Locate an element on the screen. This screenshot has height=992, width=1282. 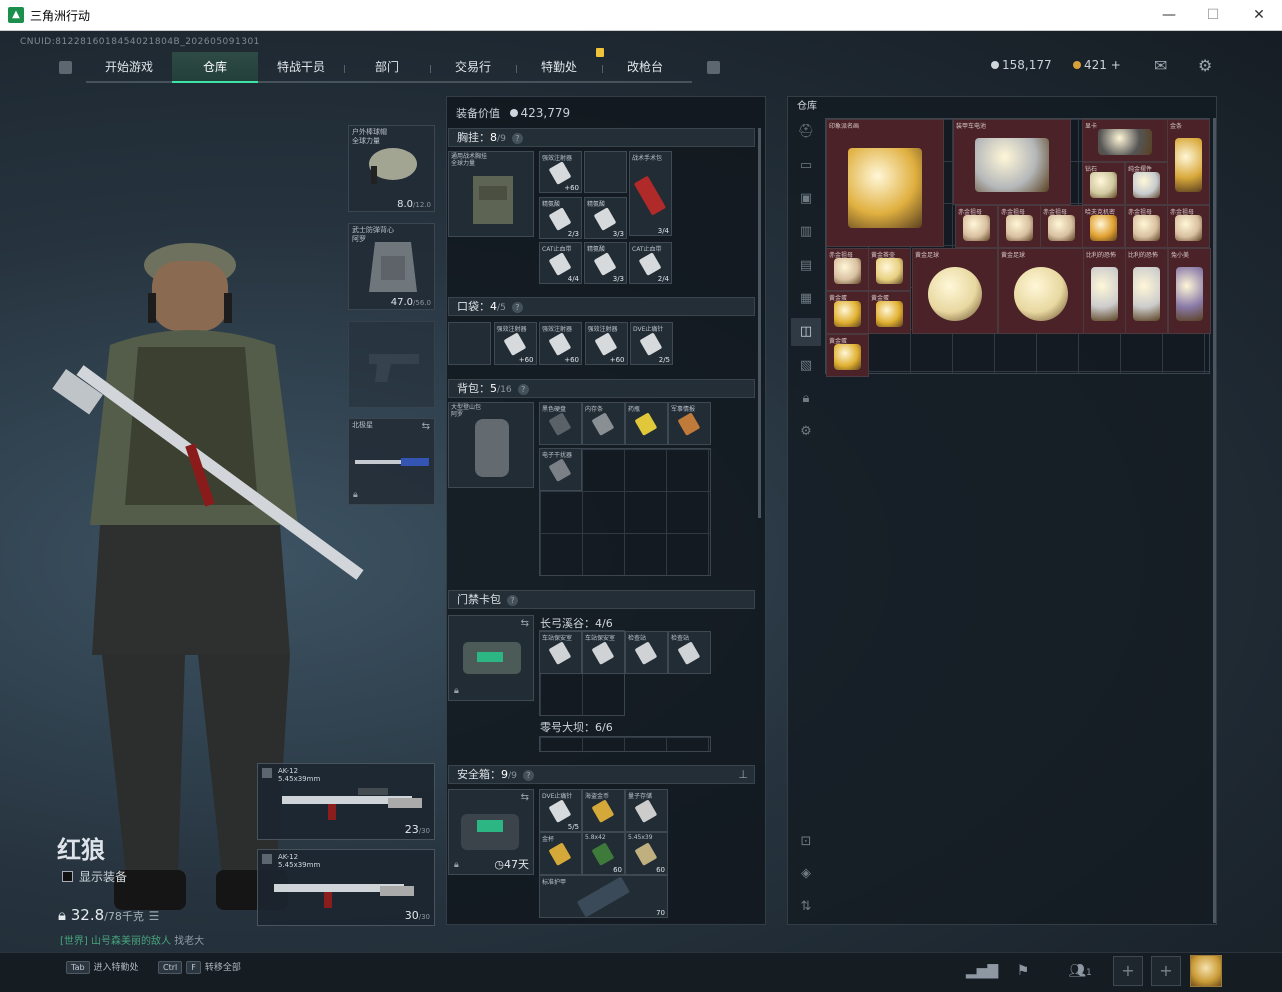
stash-tab-lock-icon: 🔒︎ is located at coordinates (806, 399).